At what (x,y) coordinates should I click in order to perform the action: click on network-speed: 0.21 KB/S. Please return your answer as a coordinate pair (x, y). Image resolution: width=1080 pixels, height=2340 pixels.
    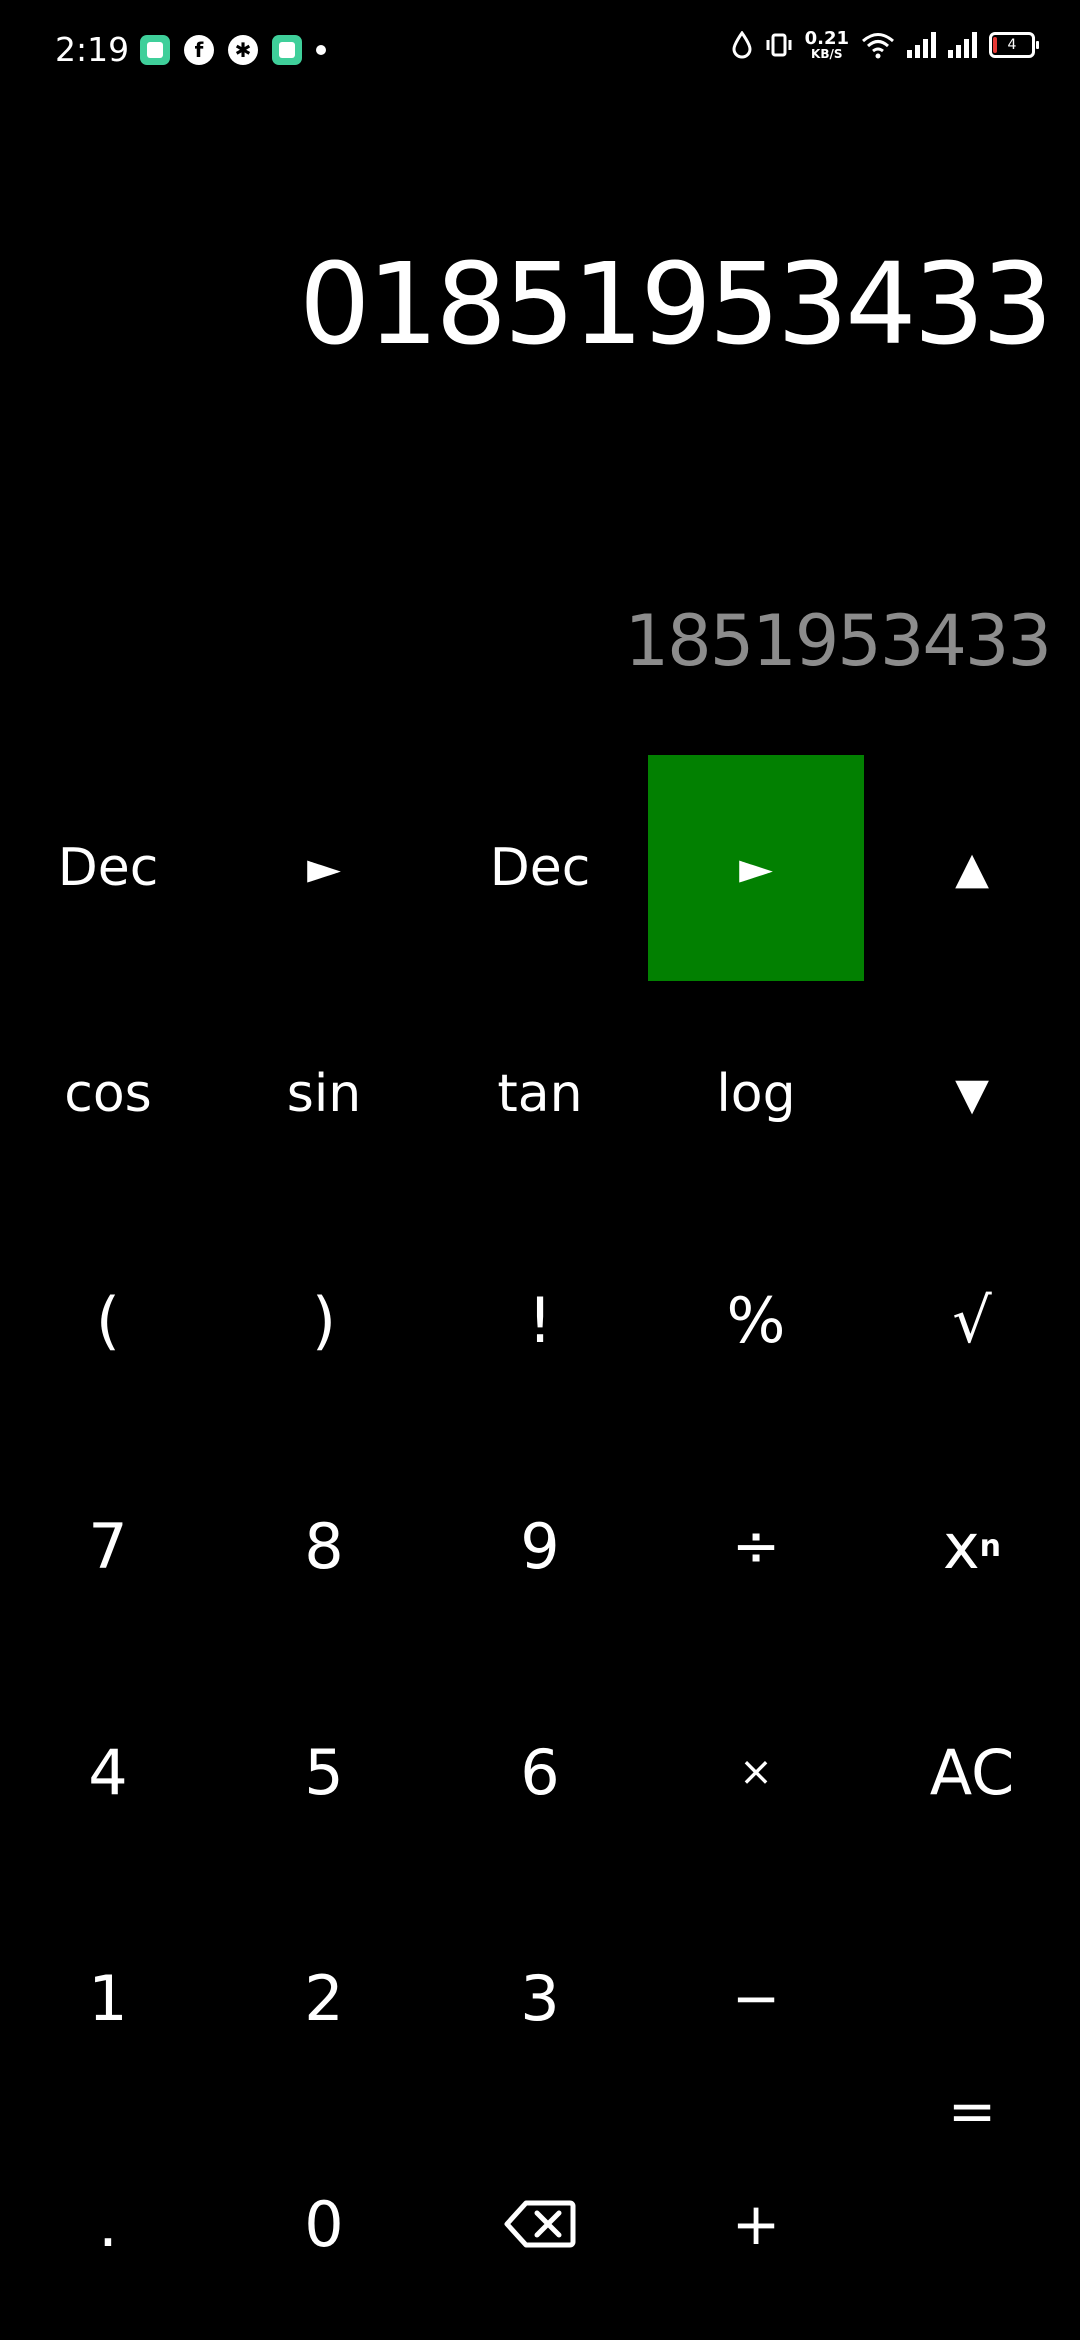
    Looking at the image, I should click on (826, 44).